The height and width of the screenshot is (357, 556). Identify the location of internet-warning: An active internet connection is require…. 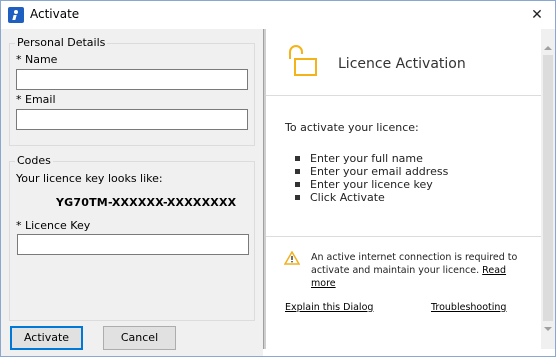
(416, 270).